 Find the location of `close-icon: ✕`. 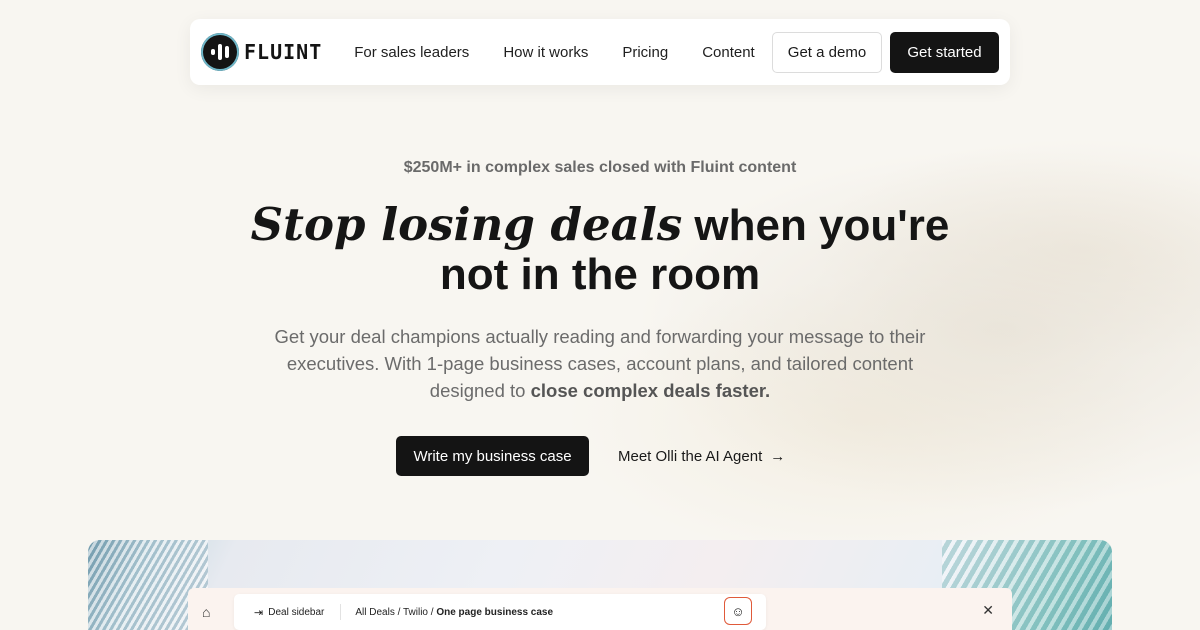

close-icon: ✕ is located at coordinates (988, 610).